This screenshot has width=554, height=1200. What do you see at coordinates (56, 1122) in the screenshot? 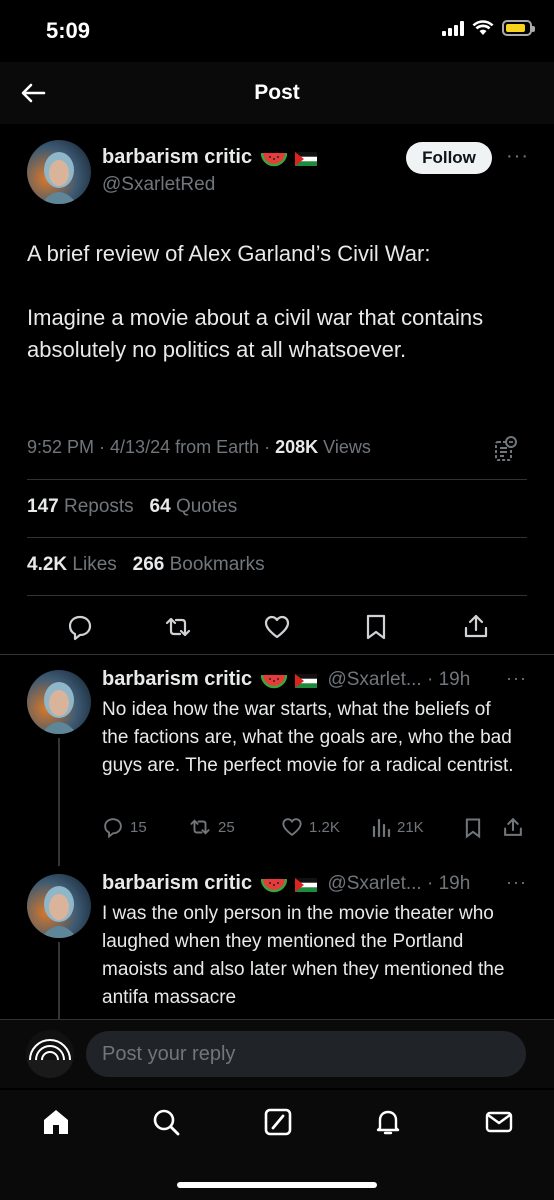
I see `home-icon` at bounding box center [56, 1122].